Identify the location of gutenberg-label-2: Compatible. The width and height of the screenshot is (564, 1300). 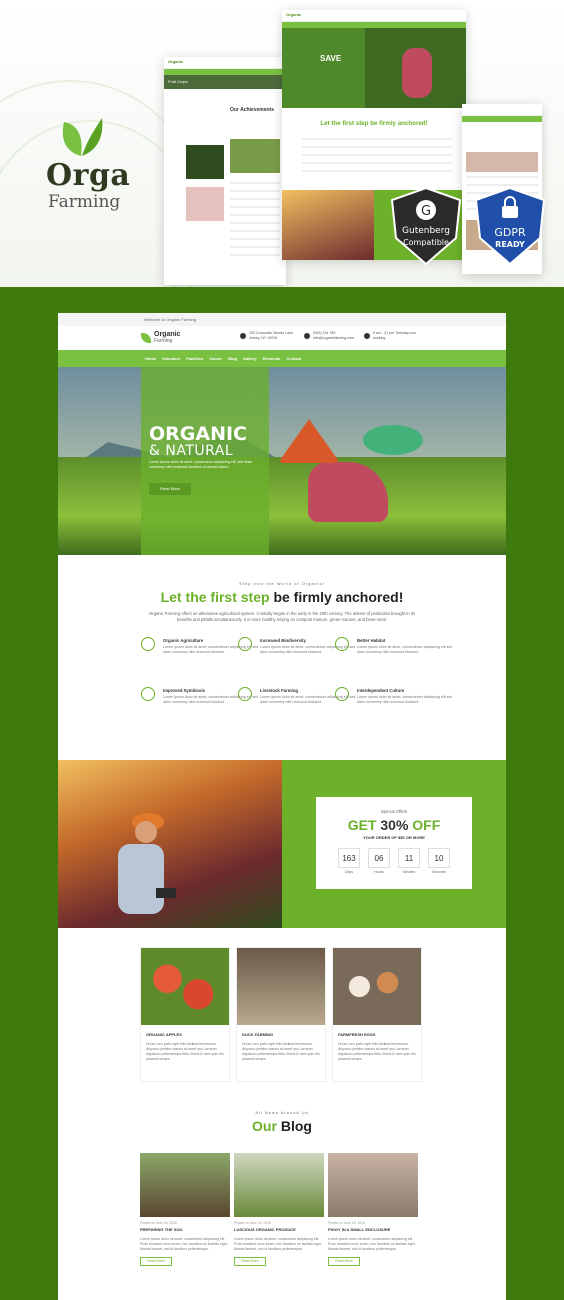
(426, 242).